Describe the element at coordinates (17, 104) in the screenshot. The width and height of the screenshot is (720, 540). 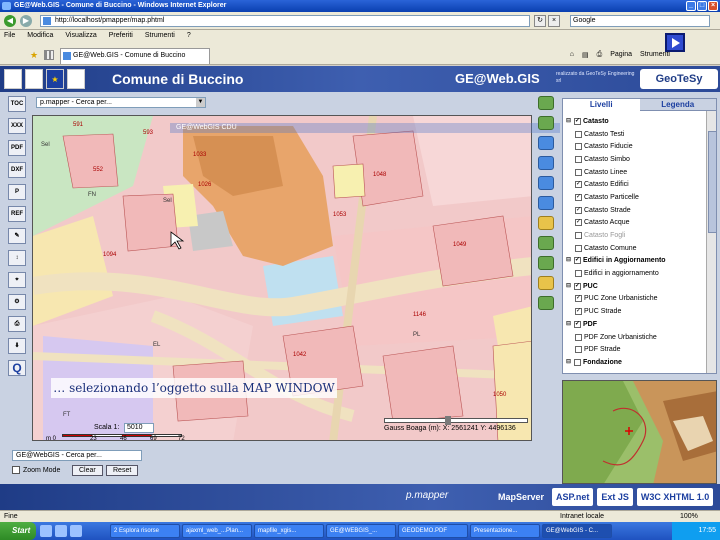
I see `toc-icon: TOC` at that location.